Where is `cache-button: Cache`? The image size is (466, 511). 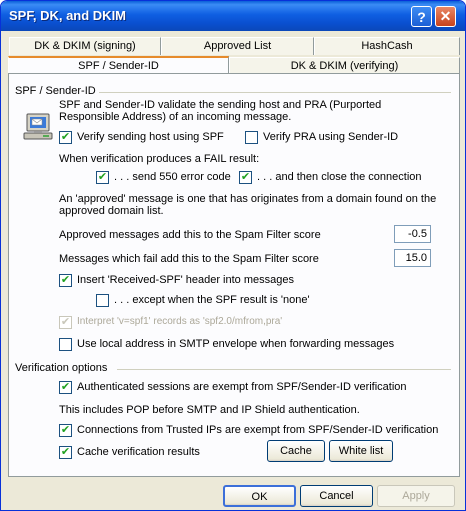 cache-button: Cache is located at coordinates (296, 451).